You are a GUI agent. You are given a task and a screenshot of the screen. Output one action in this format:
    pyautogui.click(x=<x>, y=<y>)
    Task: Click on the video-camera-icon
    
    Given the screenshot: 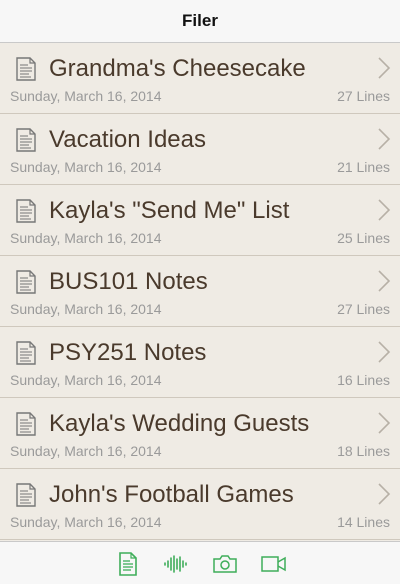 What is the action you would take?
    pyautogui.click(x=273, y=564)
    